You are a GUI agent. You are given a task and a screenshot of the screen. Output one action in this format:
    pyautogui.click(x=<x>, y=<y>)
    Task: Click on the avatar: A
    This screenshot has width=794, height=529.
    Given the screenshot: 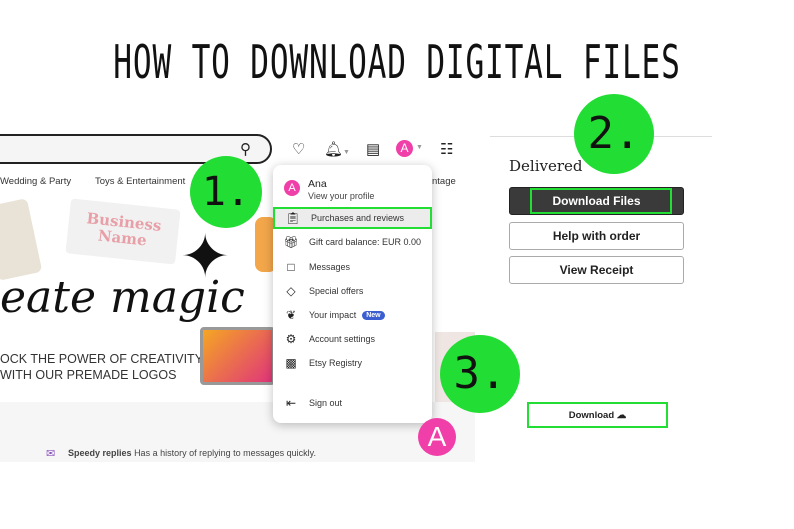 What is the action you would take?
    pyautogui.click(x=404, y=148)
    